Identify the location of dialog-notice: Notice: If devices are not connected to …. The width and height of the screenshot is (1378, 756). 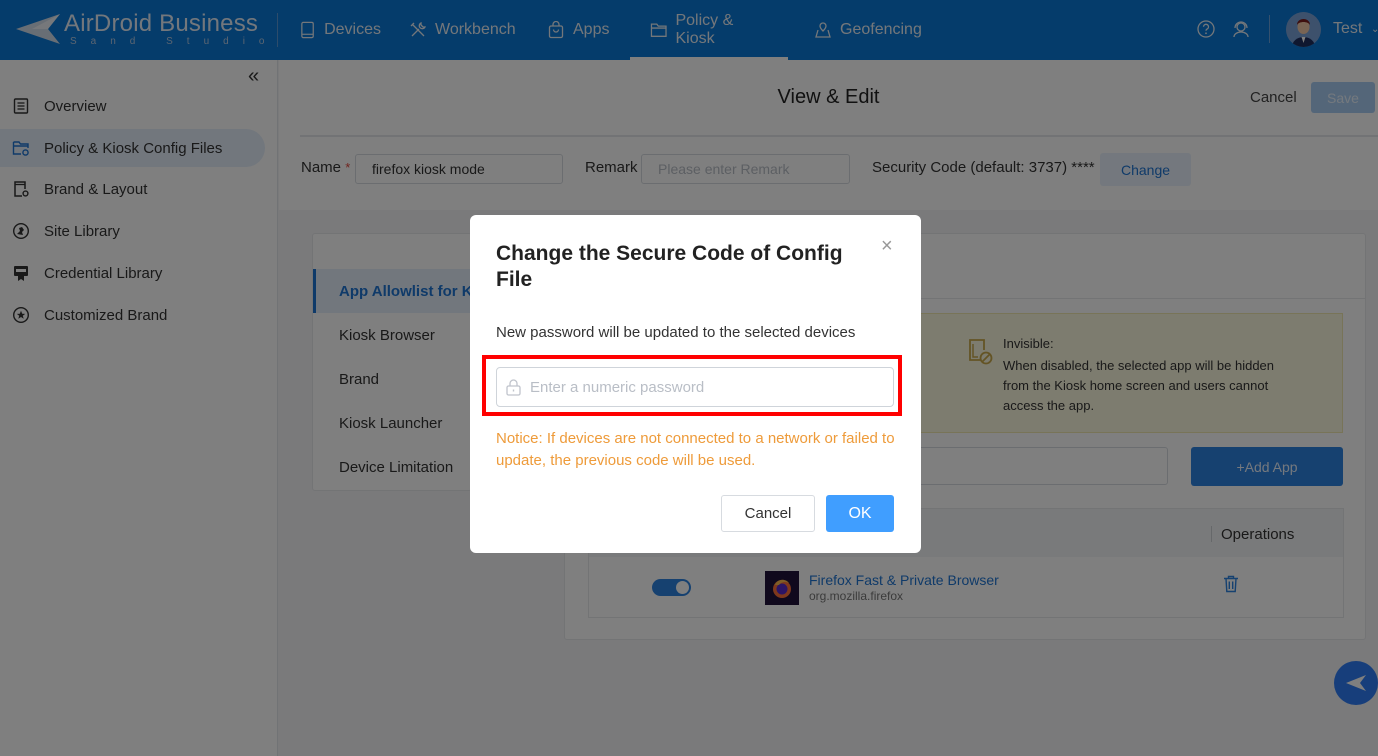
(695, 449).